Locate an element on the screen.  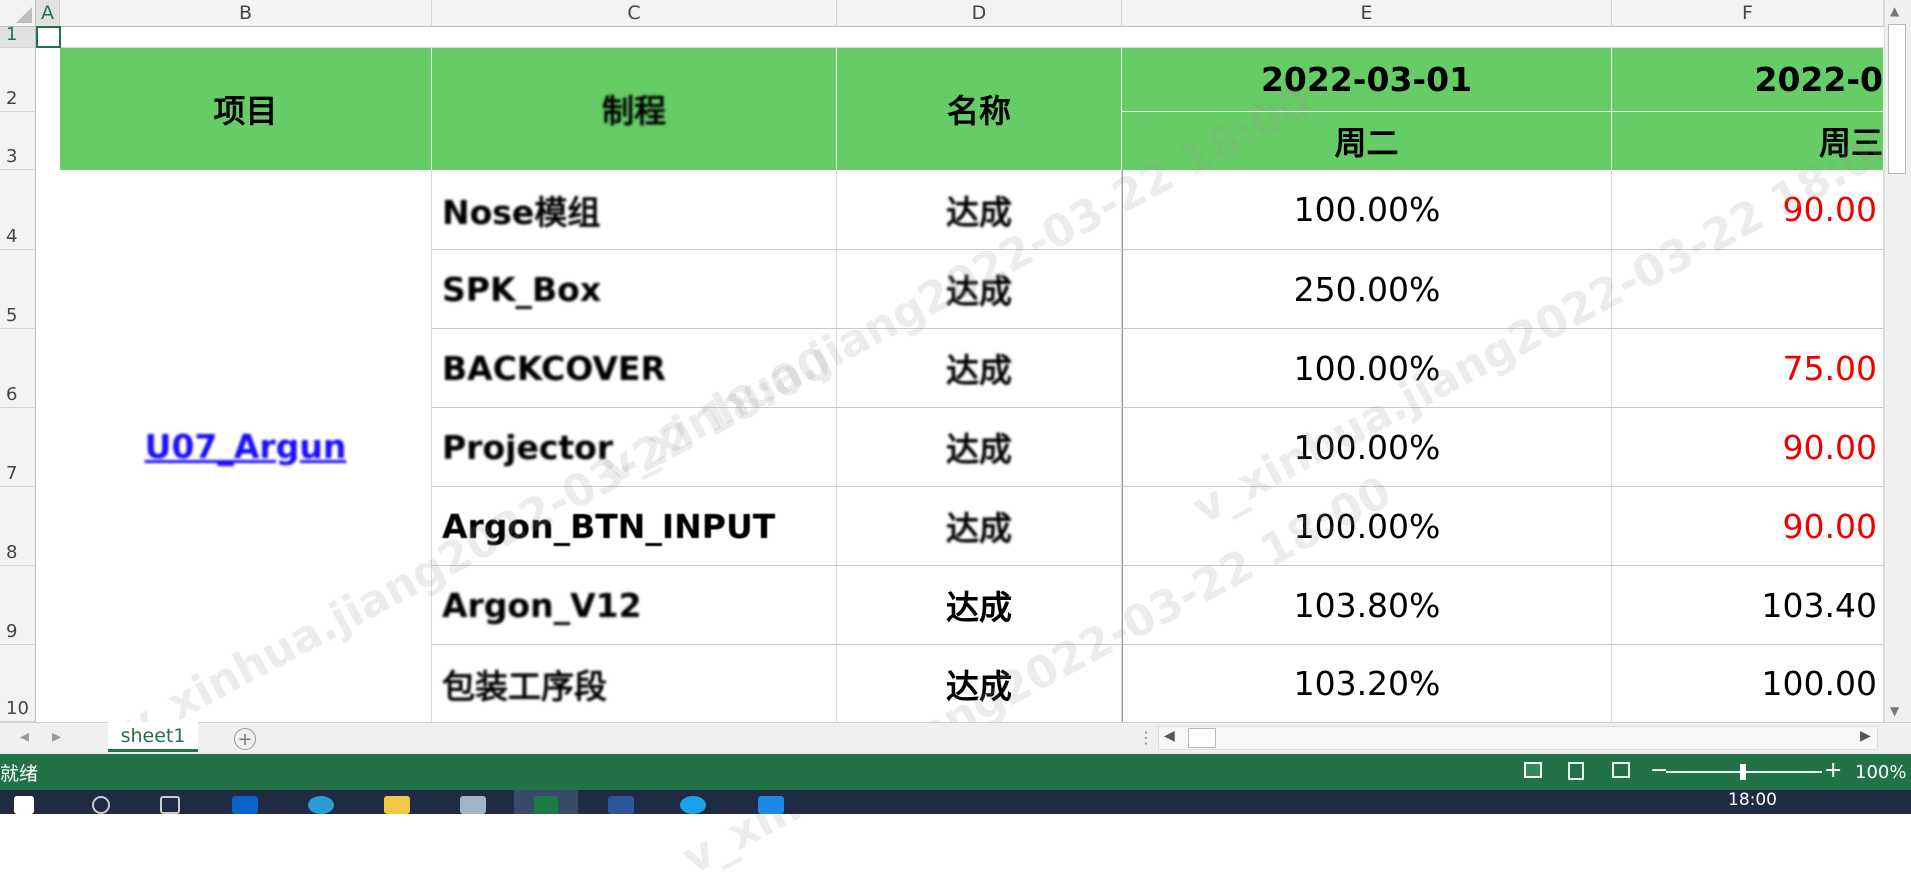
column-header-d: D is located at coordinates (979, 13).